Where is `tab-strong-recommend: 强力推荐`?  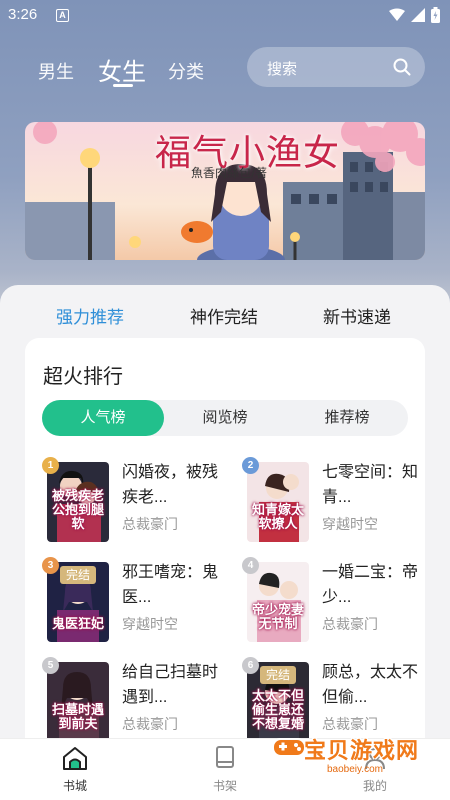 tab-strong-recommend: 强力推荐 is located at coordinates (90, 315).